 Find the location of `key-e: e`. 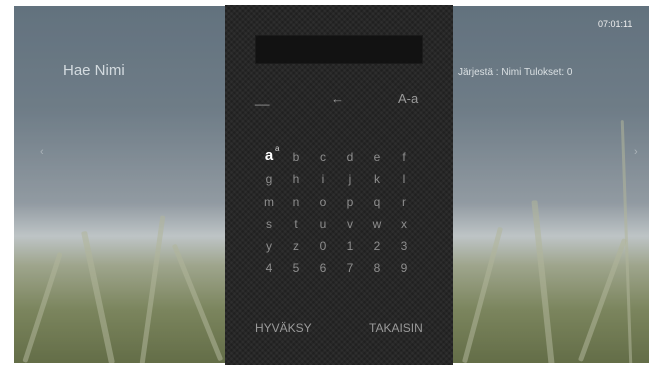

key-e: e is located at coordinates (377, 157).